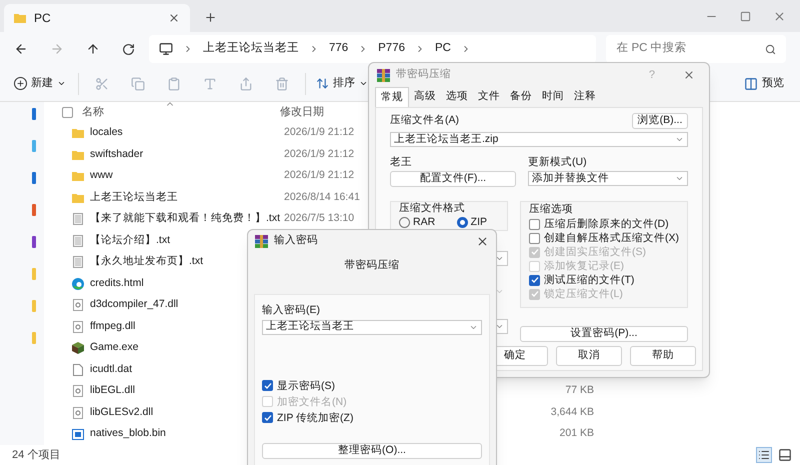 The width and height of the screenshot is (800, 465). I want to click on file-name: 【论坛介绍】.txt, so click(130, 240).